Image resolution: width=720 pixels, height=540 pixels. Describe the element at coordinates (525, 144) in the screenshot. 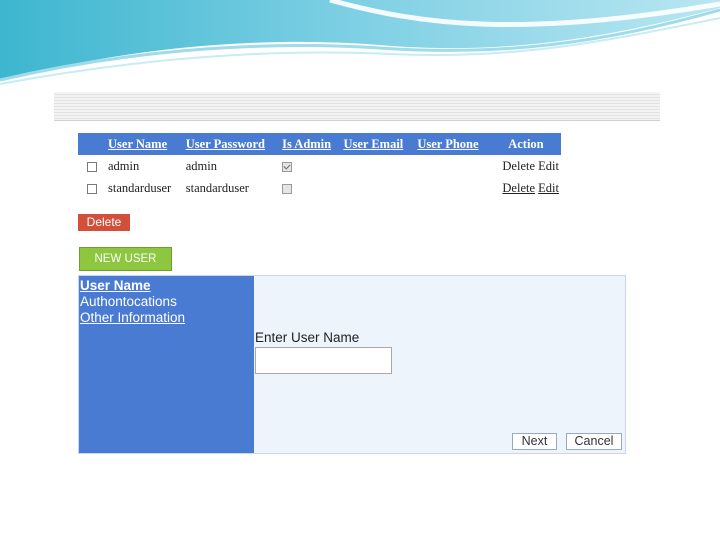

I see `column-header-action: Action` at that location.